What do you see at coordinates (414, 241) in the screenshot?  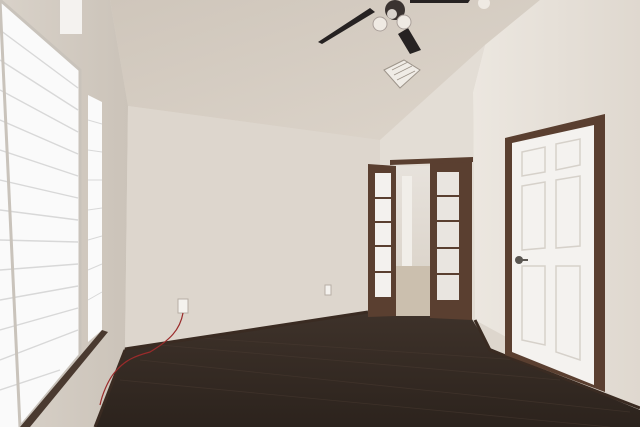 I see `hallway-view` at bounding box center [414, 241].